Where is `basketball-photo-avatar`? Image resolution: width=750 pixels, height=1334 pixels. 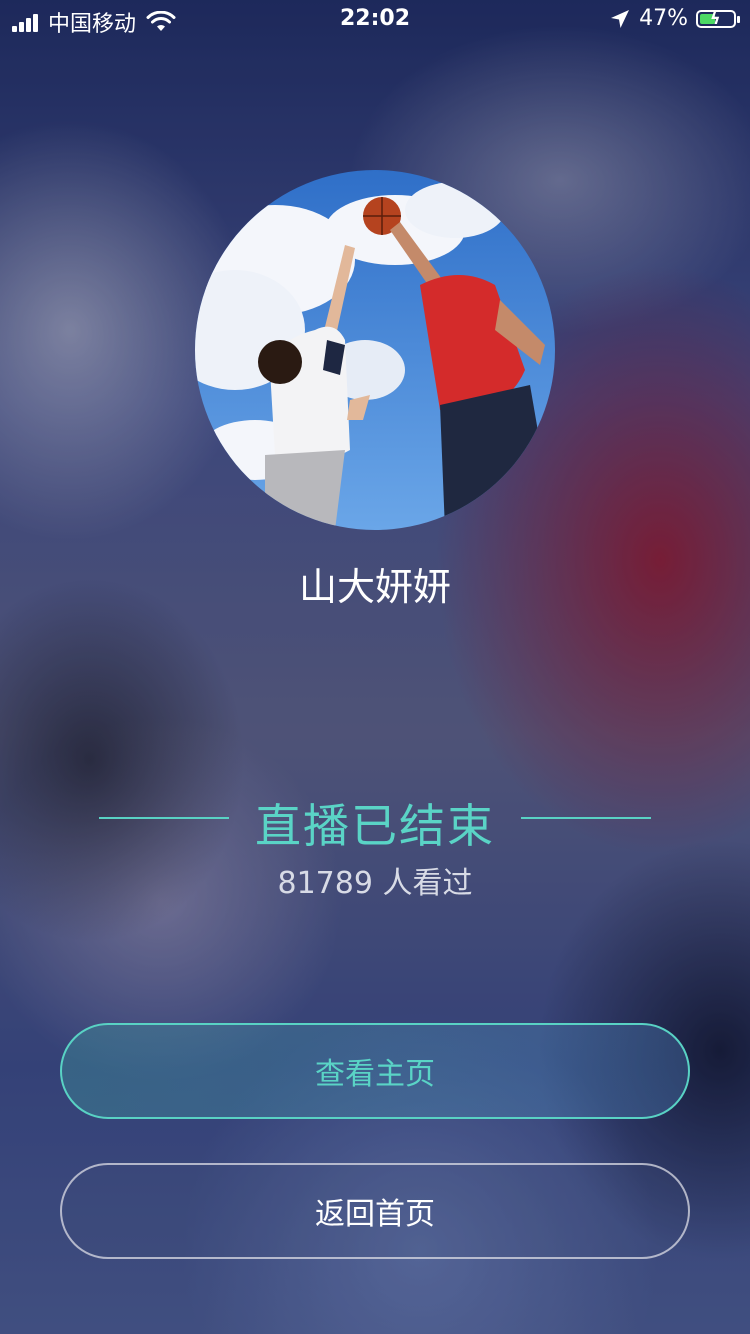
basketball-photo-avatar is located at coordinates (375, 350).